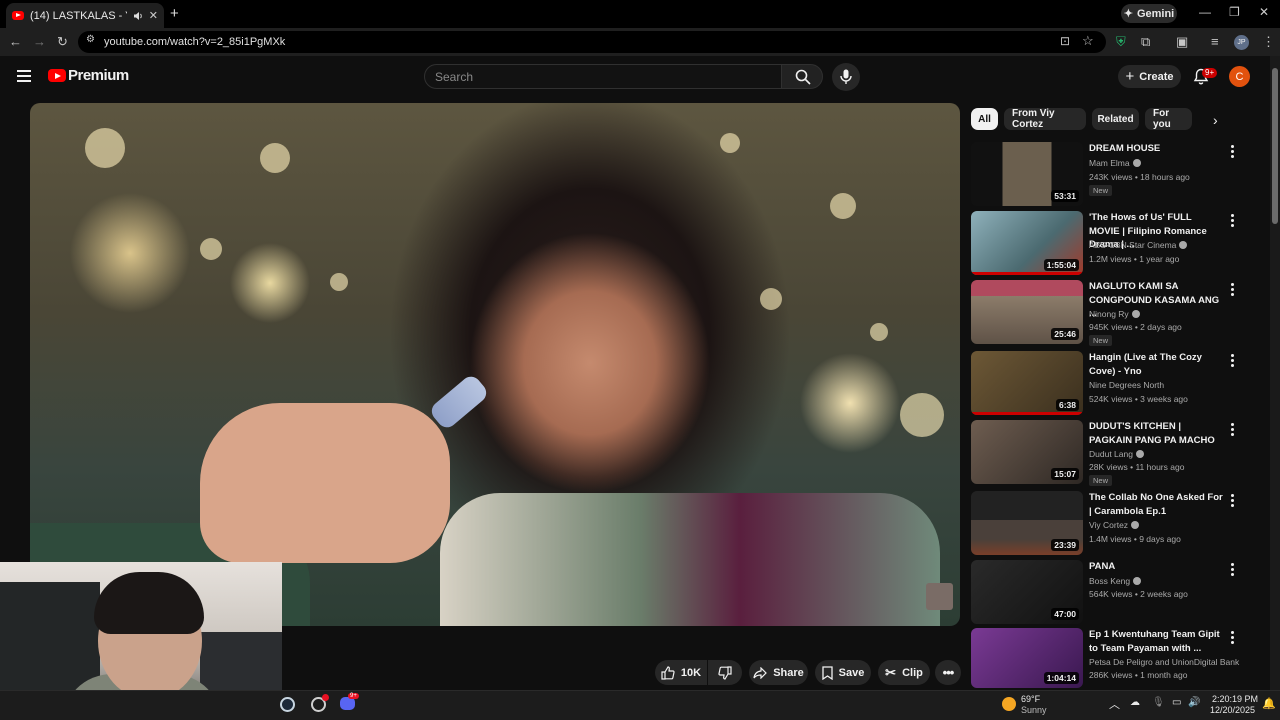  I want to click on video-thumbnail: 15:07, so click(1027, 452).